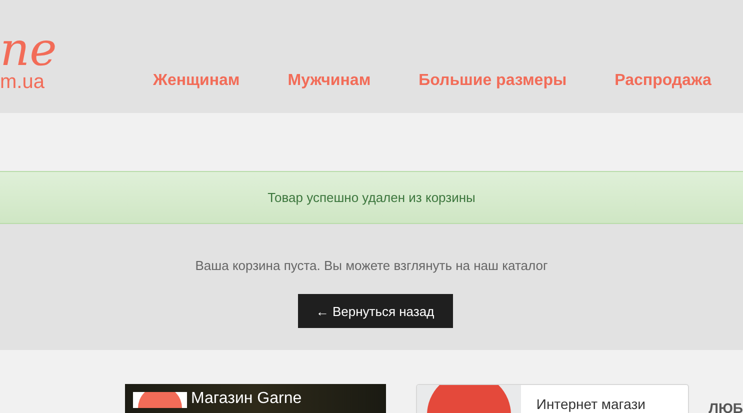 The width and height of the screenshot is (743, 413). Describe the element at coordinates (23, 82) in the screenshot. I see `logo-domain: m.ua` at that location.